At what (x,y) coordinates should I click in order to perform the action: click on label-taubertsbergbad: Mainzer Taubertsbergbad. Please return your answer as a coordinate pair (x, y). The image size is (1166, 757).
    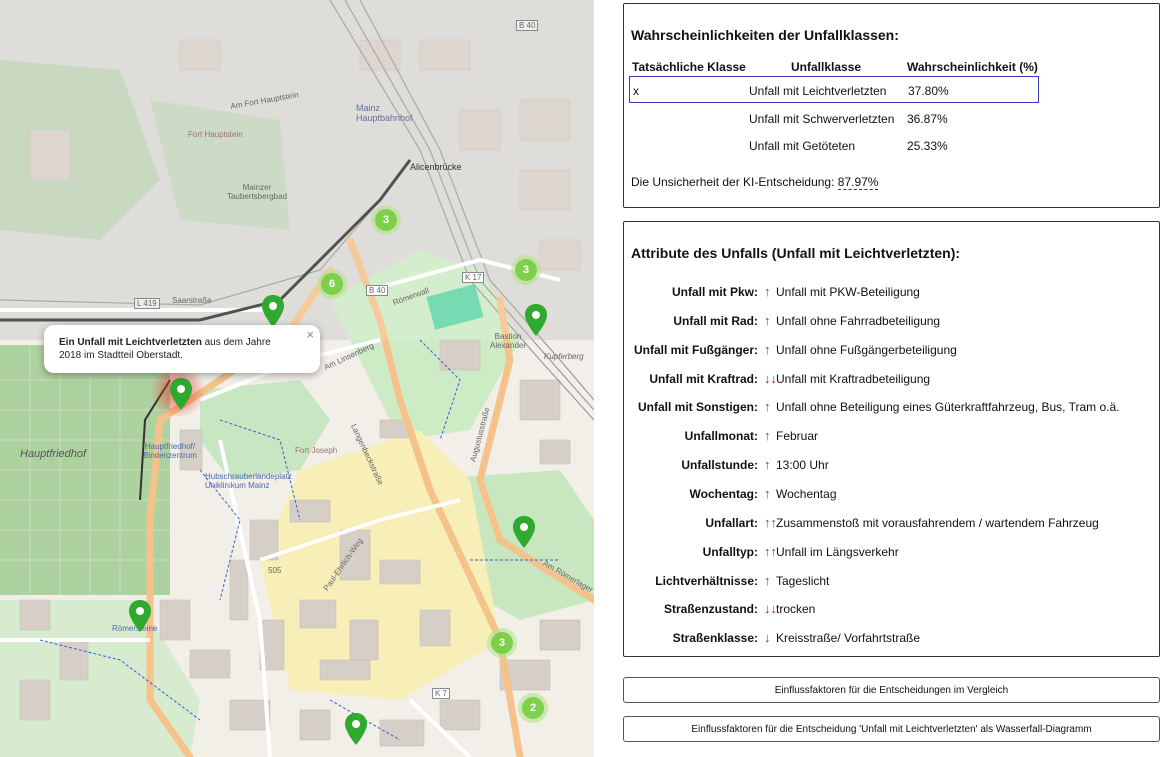
    Looking at the image, I should click on (257, 192).